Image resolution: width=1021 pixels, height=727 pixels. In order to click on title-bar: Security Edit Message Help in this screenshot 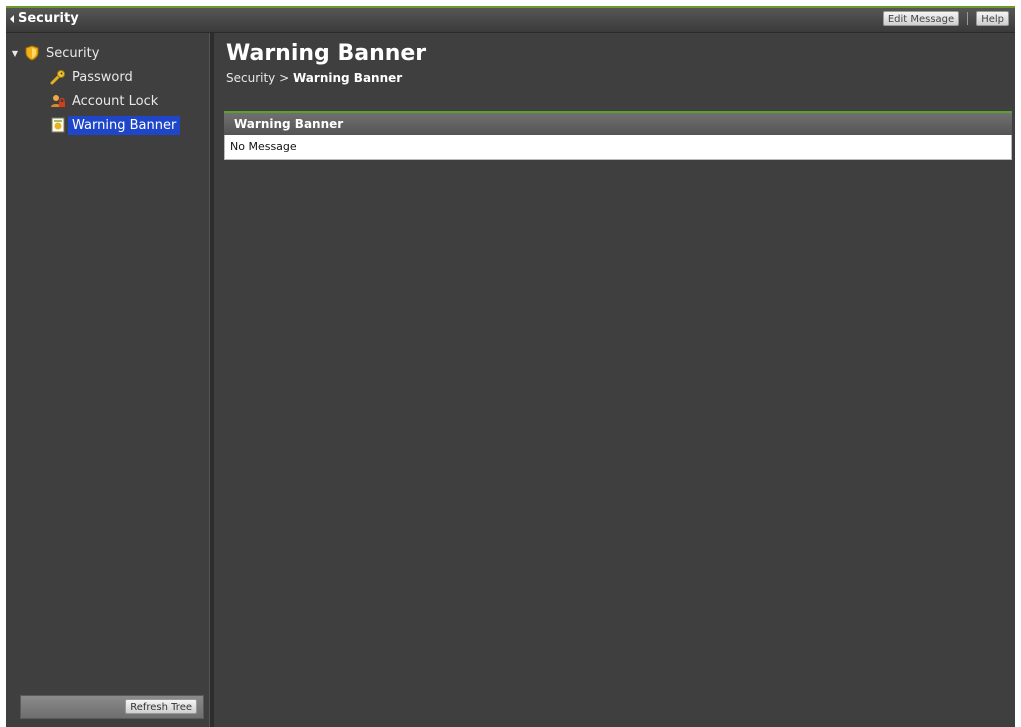, I will do `click(510, 20)`.